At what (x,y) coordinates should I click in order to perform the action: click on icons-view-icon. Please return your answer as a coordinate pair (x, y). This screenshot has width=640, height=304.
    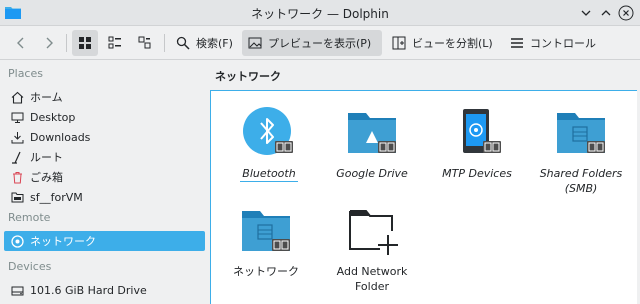
    Looking at the image, I should click on (85, 43).